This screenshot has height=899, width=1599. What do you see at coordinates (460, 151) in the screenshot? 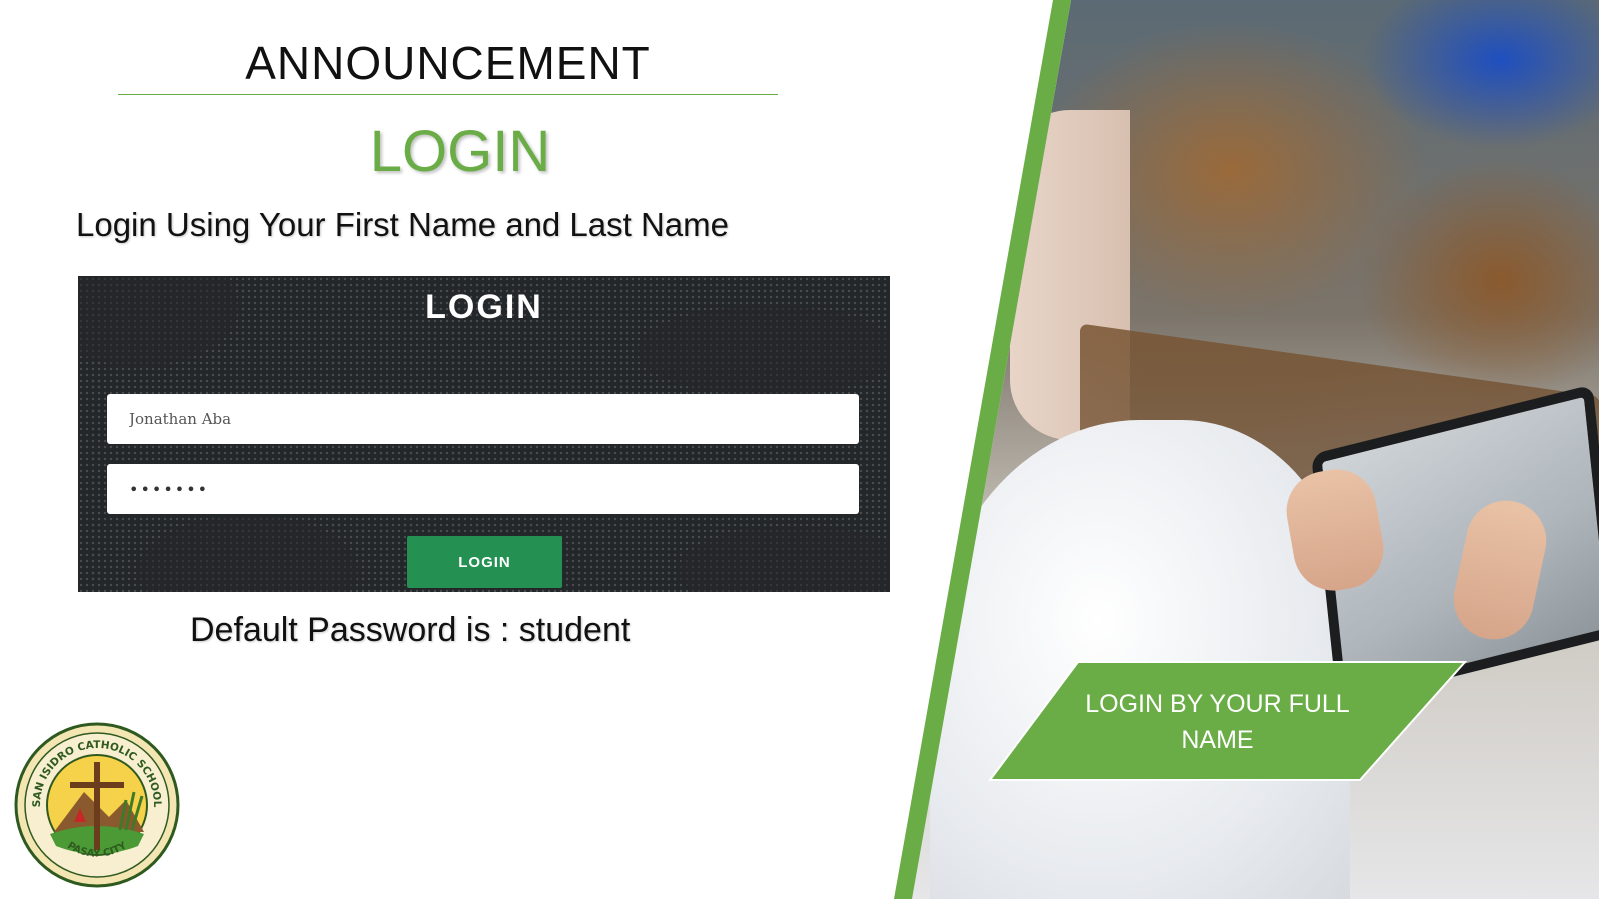
I see `login-heading: LOGIN` at bounding box center [460, 151].